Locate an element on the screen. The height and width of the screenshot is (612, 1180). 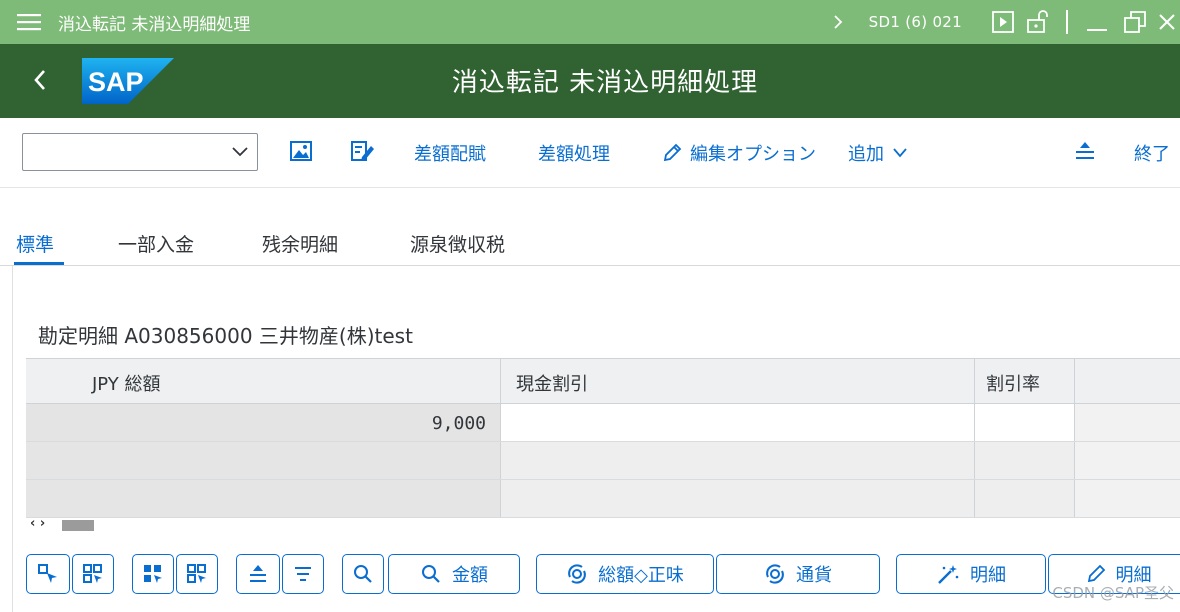
tab-withholding-tax: 源泉徴収税 is located at coordinates (457, 243).